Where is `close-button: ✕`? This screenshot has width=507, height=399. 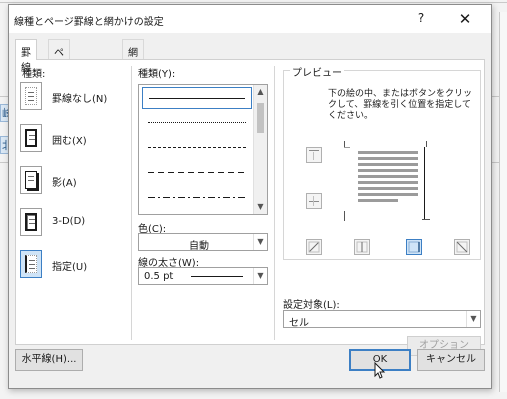
close-button: ✕ is located at coordinates (465, 19).